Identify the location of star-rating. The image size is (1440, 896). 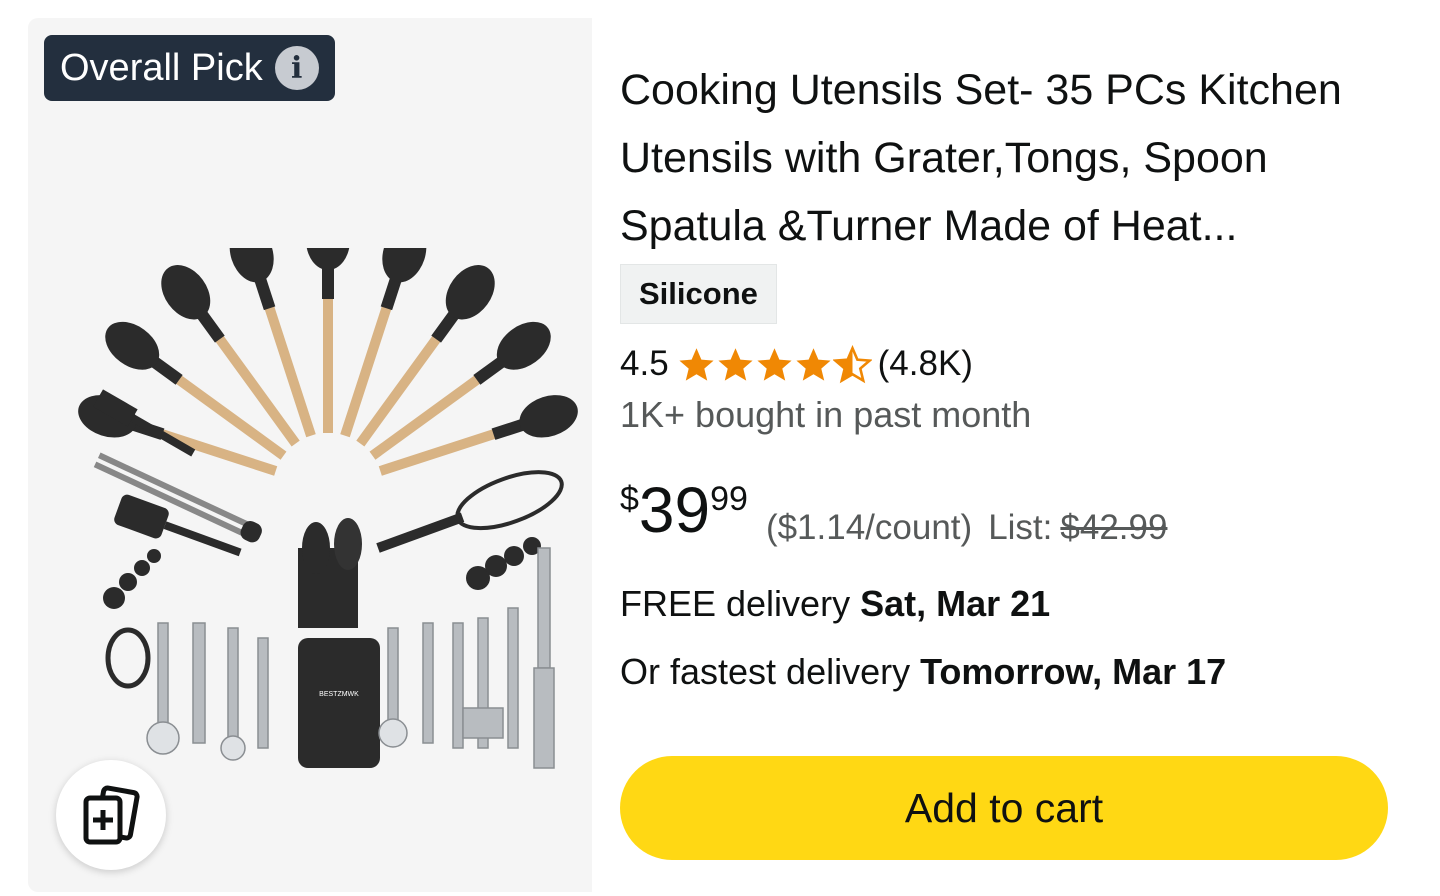
(774, 364).